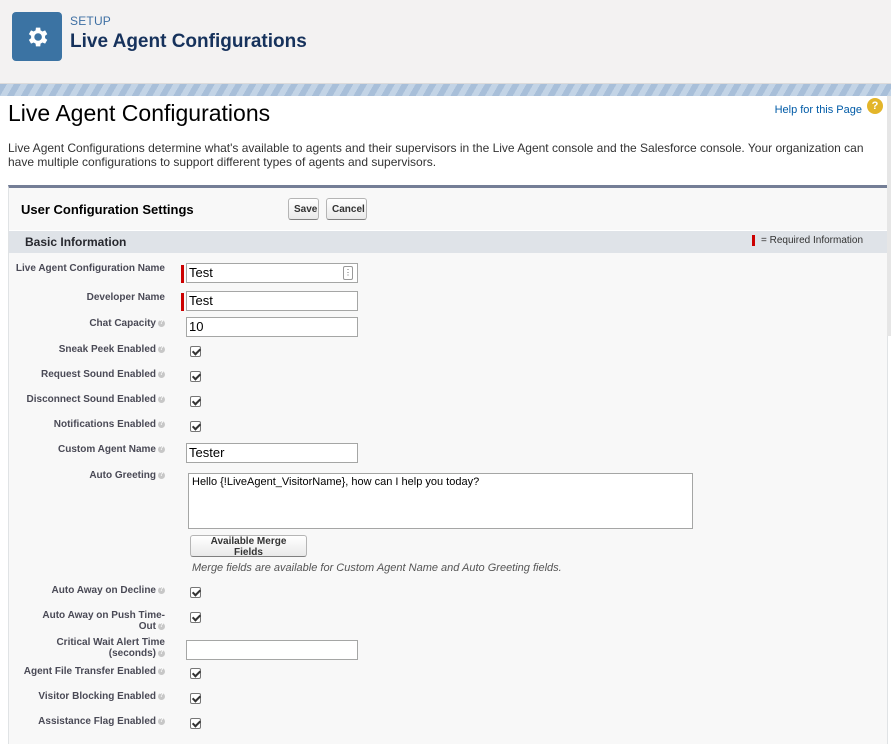  What do you see at coordinates (195, 351) in the screenshot?
I see `sneak-peek-checkbox` at bounding box center [195, 351].